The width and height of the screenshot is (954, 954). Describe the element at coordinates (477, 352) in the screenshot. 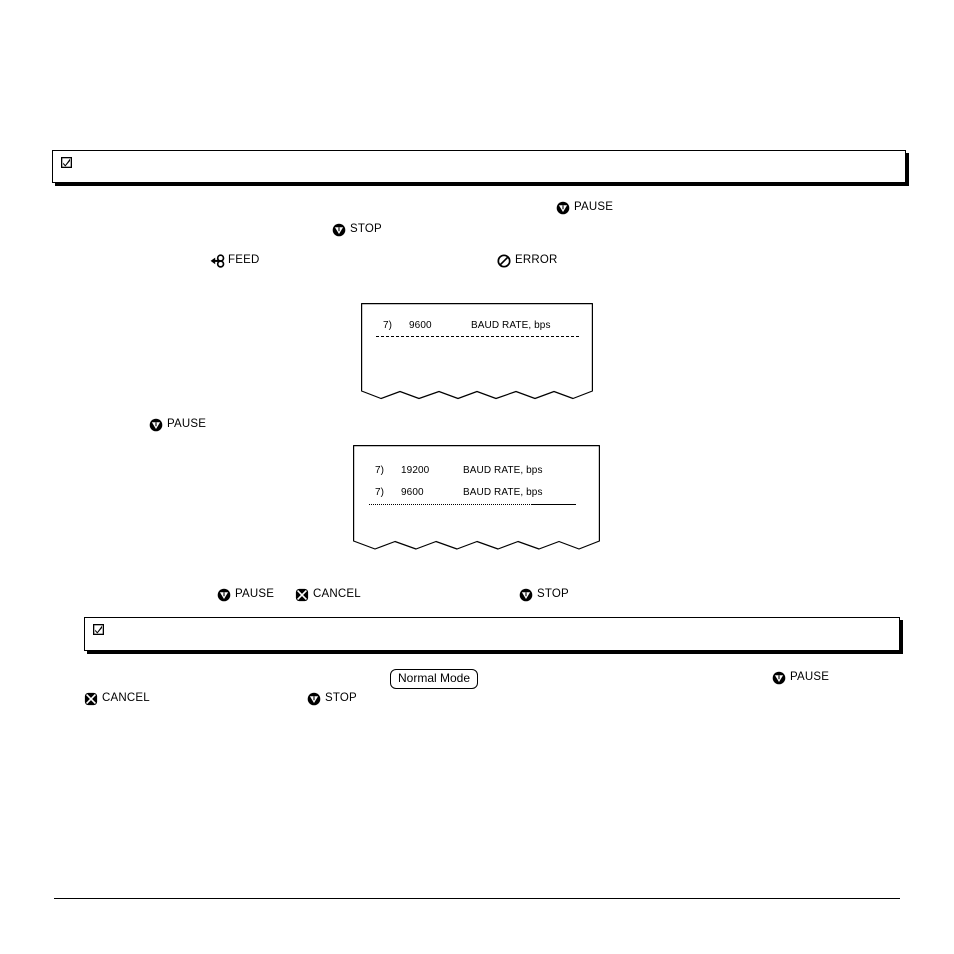

I see `printout-figure-1: 7) 9600 BAUD RATE, bps` at that location.